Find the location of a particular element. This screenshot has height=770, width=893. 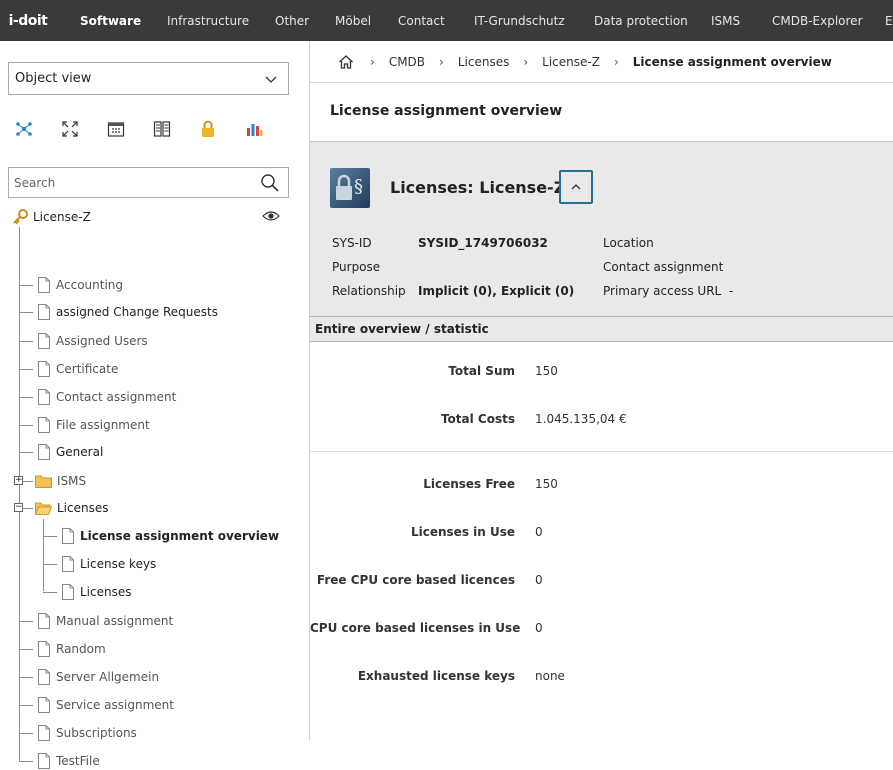

tree-item-testfile: TestFile is located at coordinates (68, 761).